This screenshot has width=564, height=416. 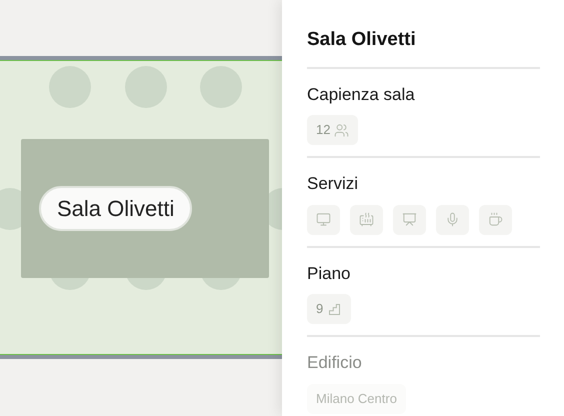 I want to click on people-icon, so click(x=342, y=130).